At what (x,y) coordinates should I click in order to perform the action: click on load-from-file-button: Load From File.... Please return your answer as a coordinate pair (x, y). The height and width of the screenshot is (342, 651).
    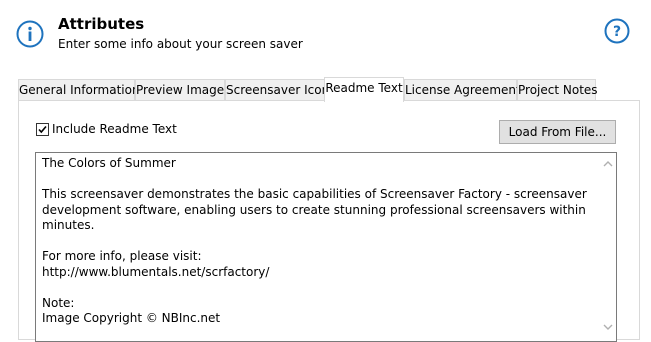
    Looking at the image, I should click on (557, 132).